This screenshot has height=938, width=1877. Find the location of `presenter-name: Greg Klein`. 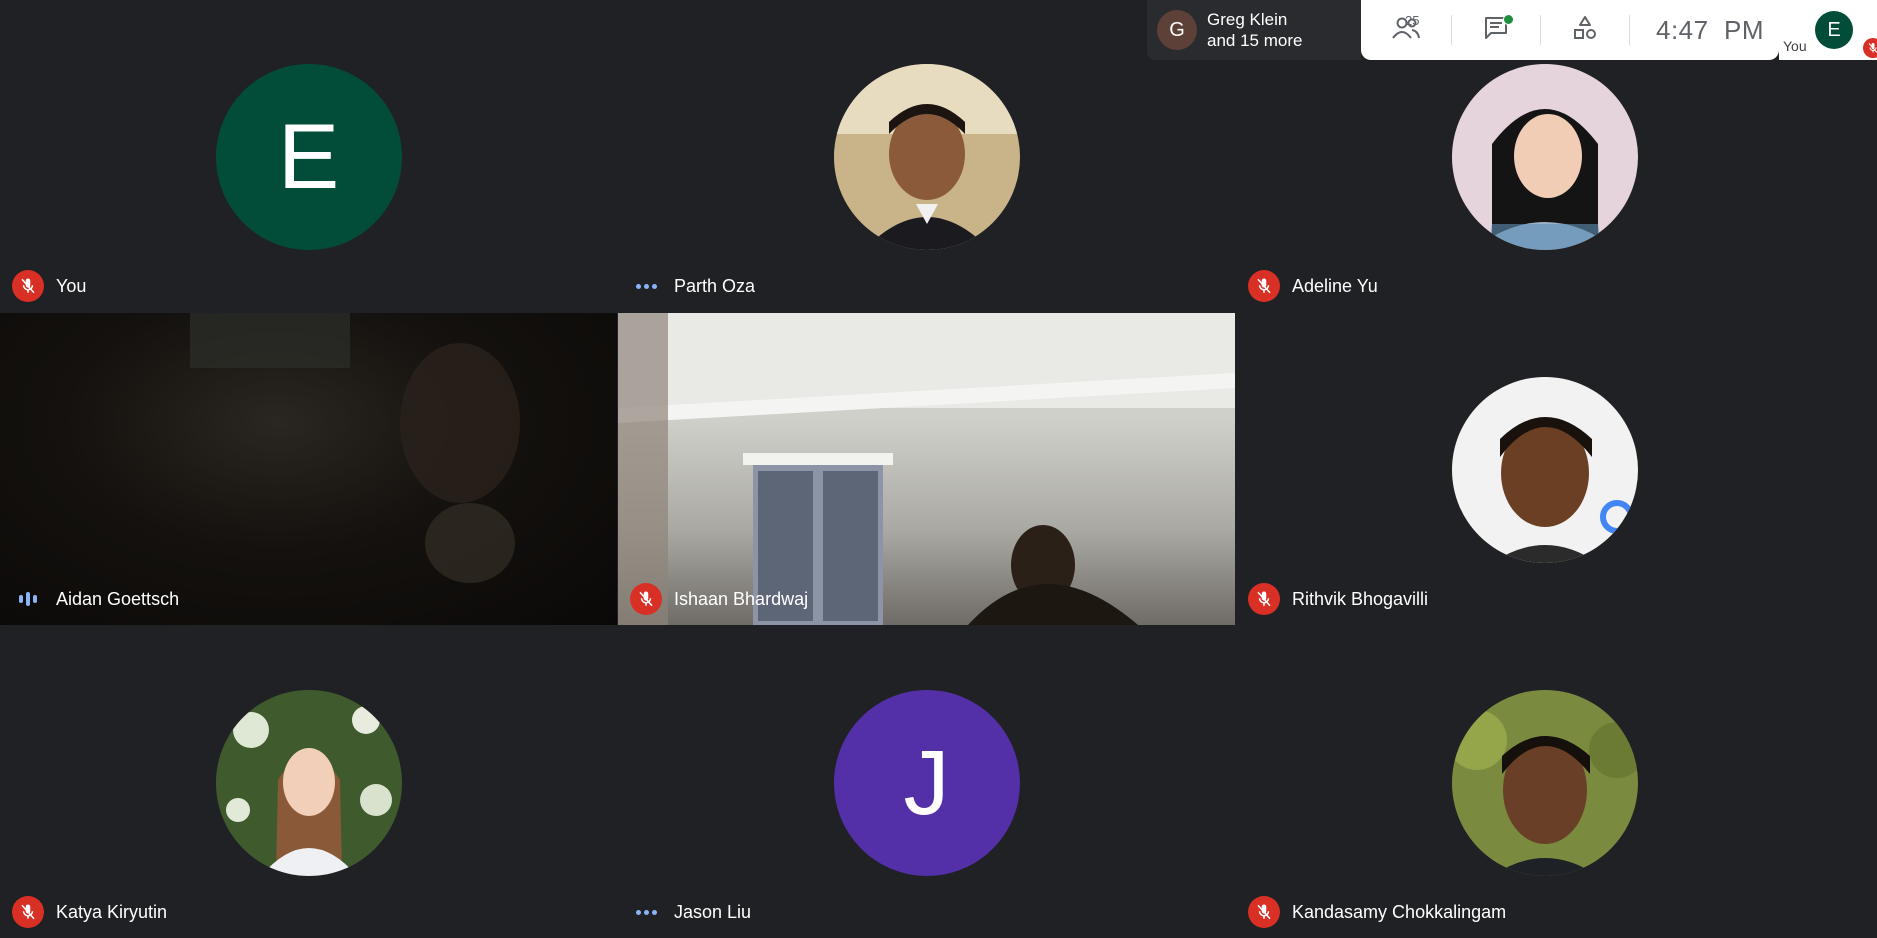

presenter-name: Greg Klein is located at coordinates (1247, 19).